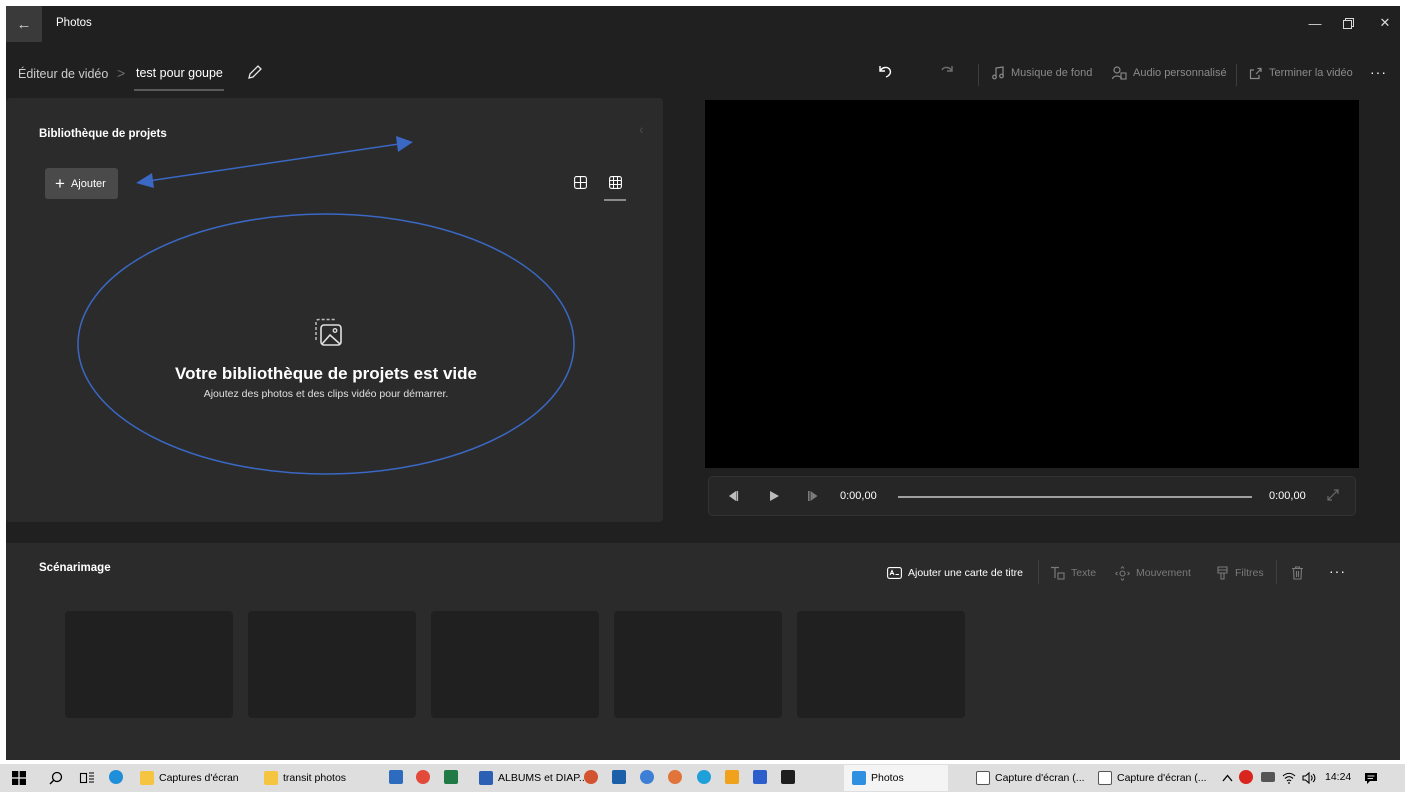 The height and width of the screenshot is (792, 1405). I want to click on add-title-card-button: Ajouter une carte de titre, so click(955, 573).